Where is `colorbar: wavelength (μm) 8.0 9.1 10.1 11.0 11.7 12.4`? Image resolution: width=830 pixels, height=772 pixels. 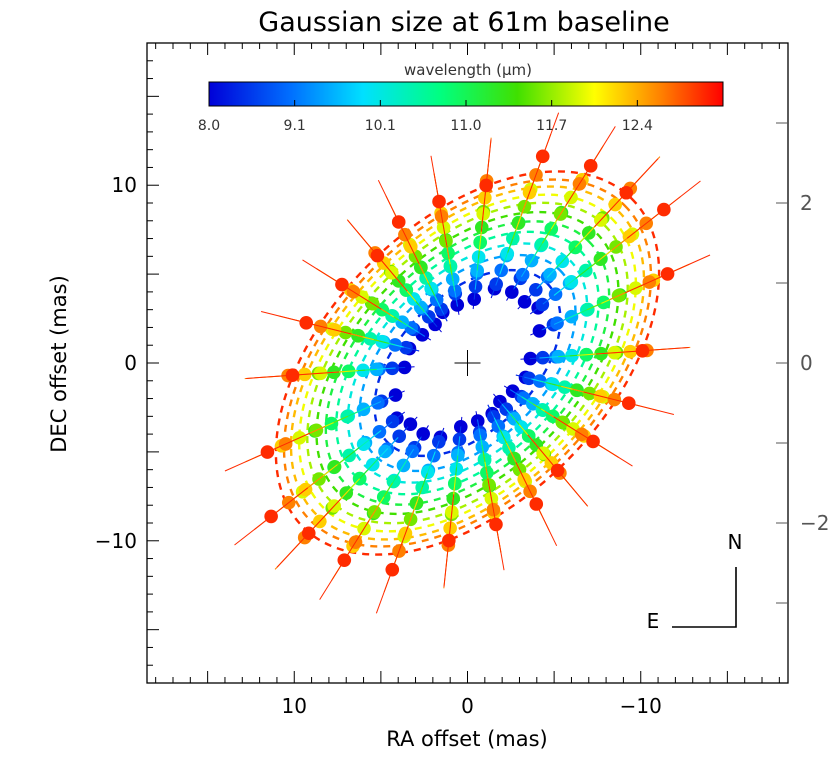 colorbar: wavelength (μm) 8.0 9.1 10.1 11.0 11.7 12.4 is located at coordinates (461, 97).